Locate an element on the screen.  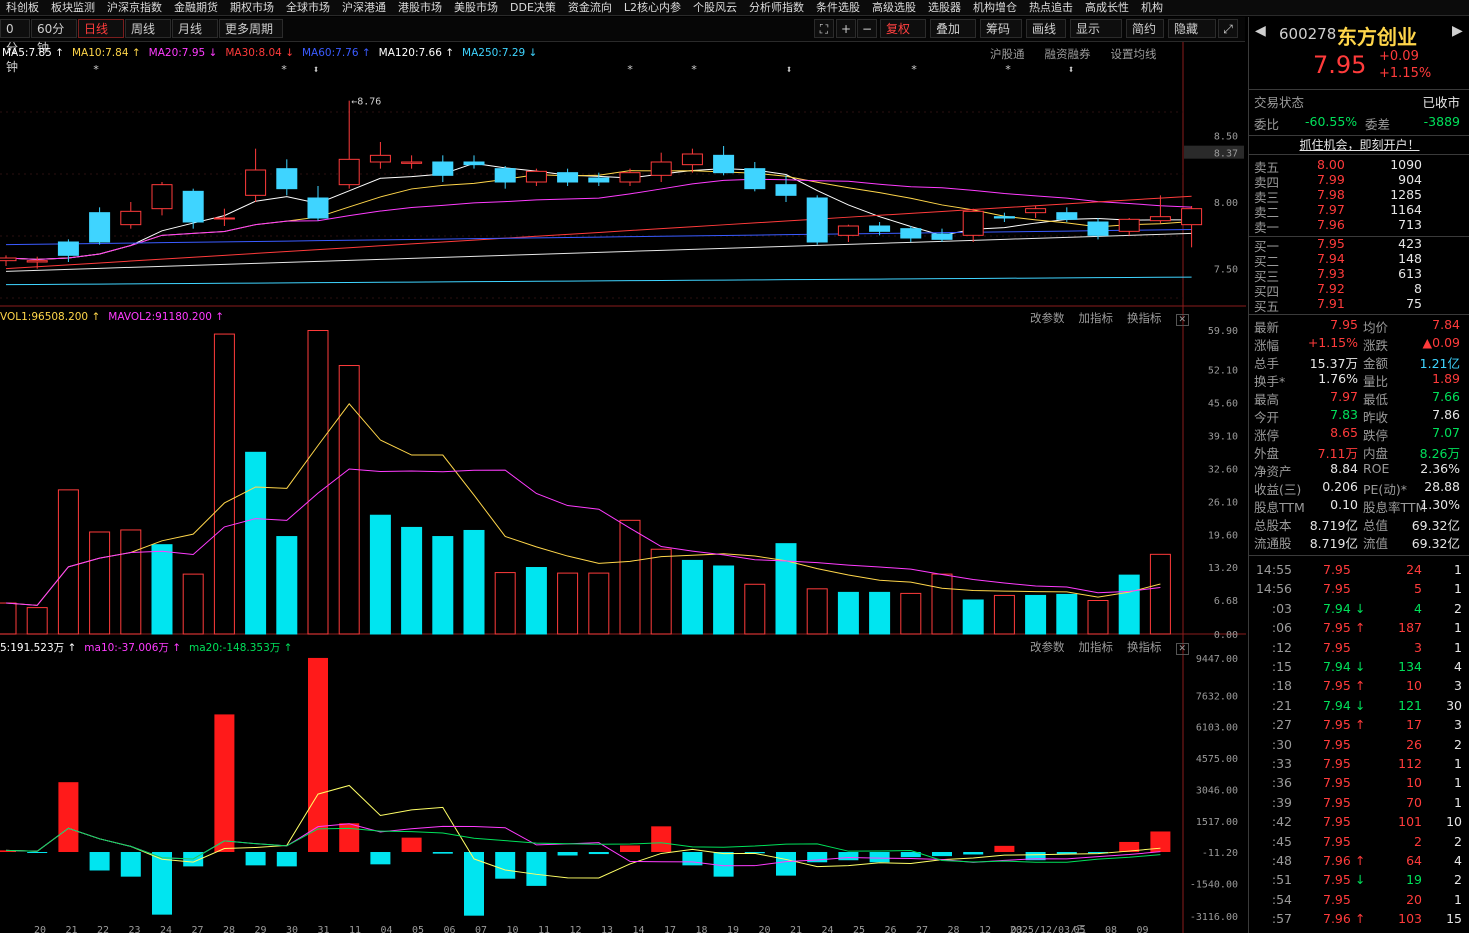
nav-item: 高成长性 is located at coordinates (1107, 7).